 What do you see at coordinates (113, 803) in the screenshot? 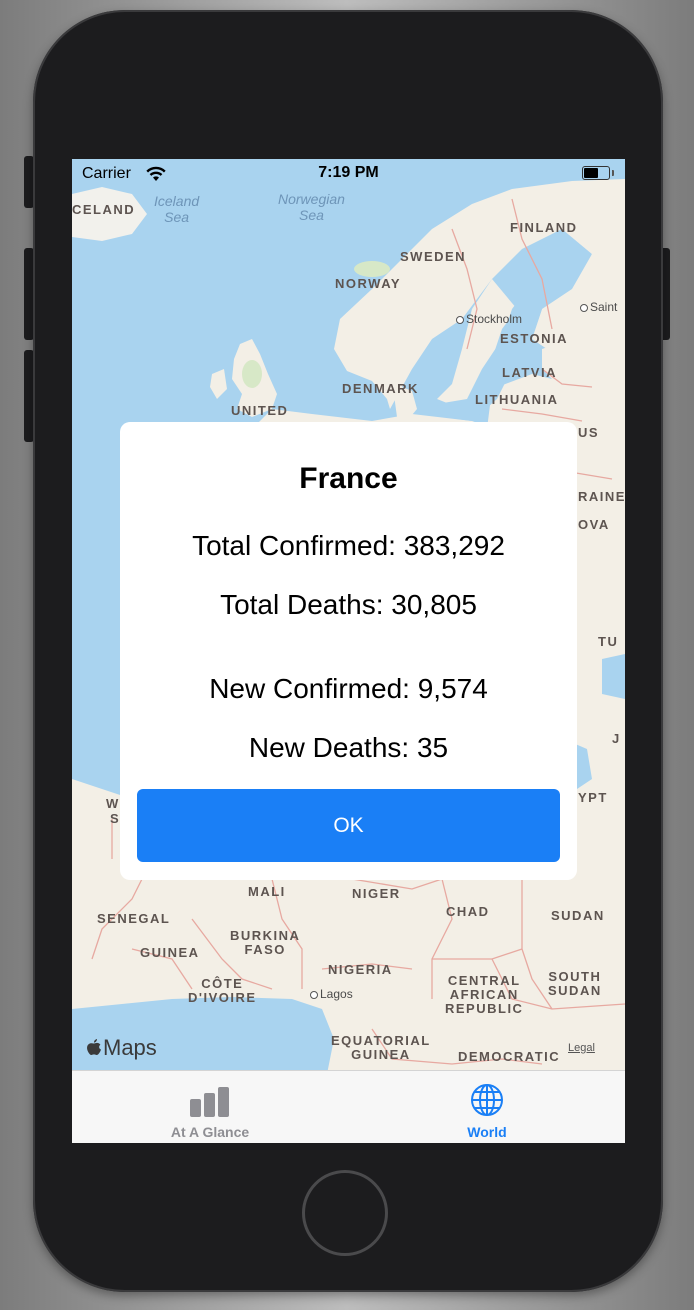
I see `map-label-w-partial: W` at bounding box center [113, 803].